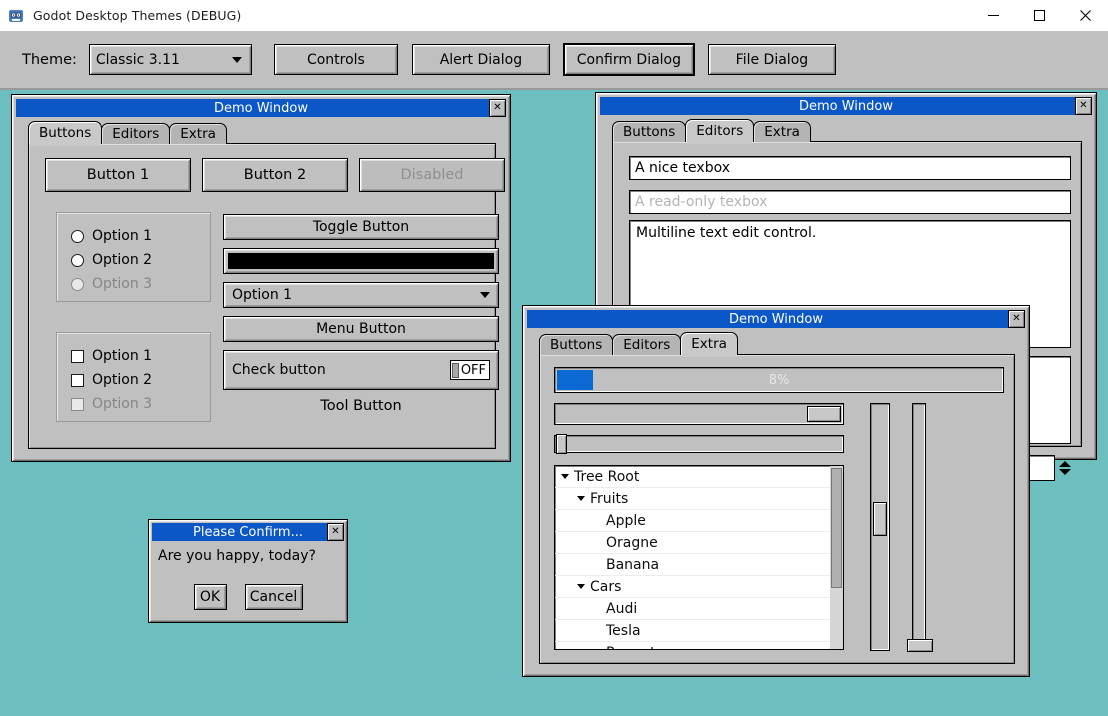 The height and width of the screenshot is (716, 1108). Describe the element at coordinates (361, 295) in the screenshot. I see `option-button: Option 1` at that location.